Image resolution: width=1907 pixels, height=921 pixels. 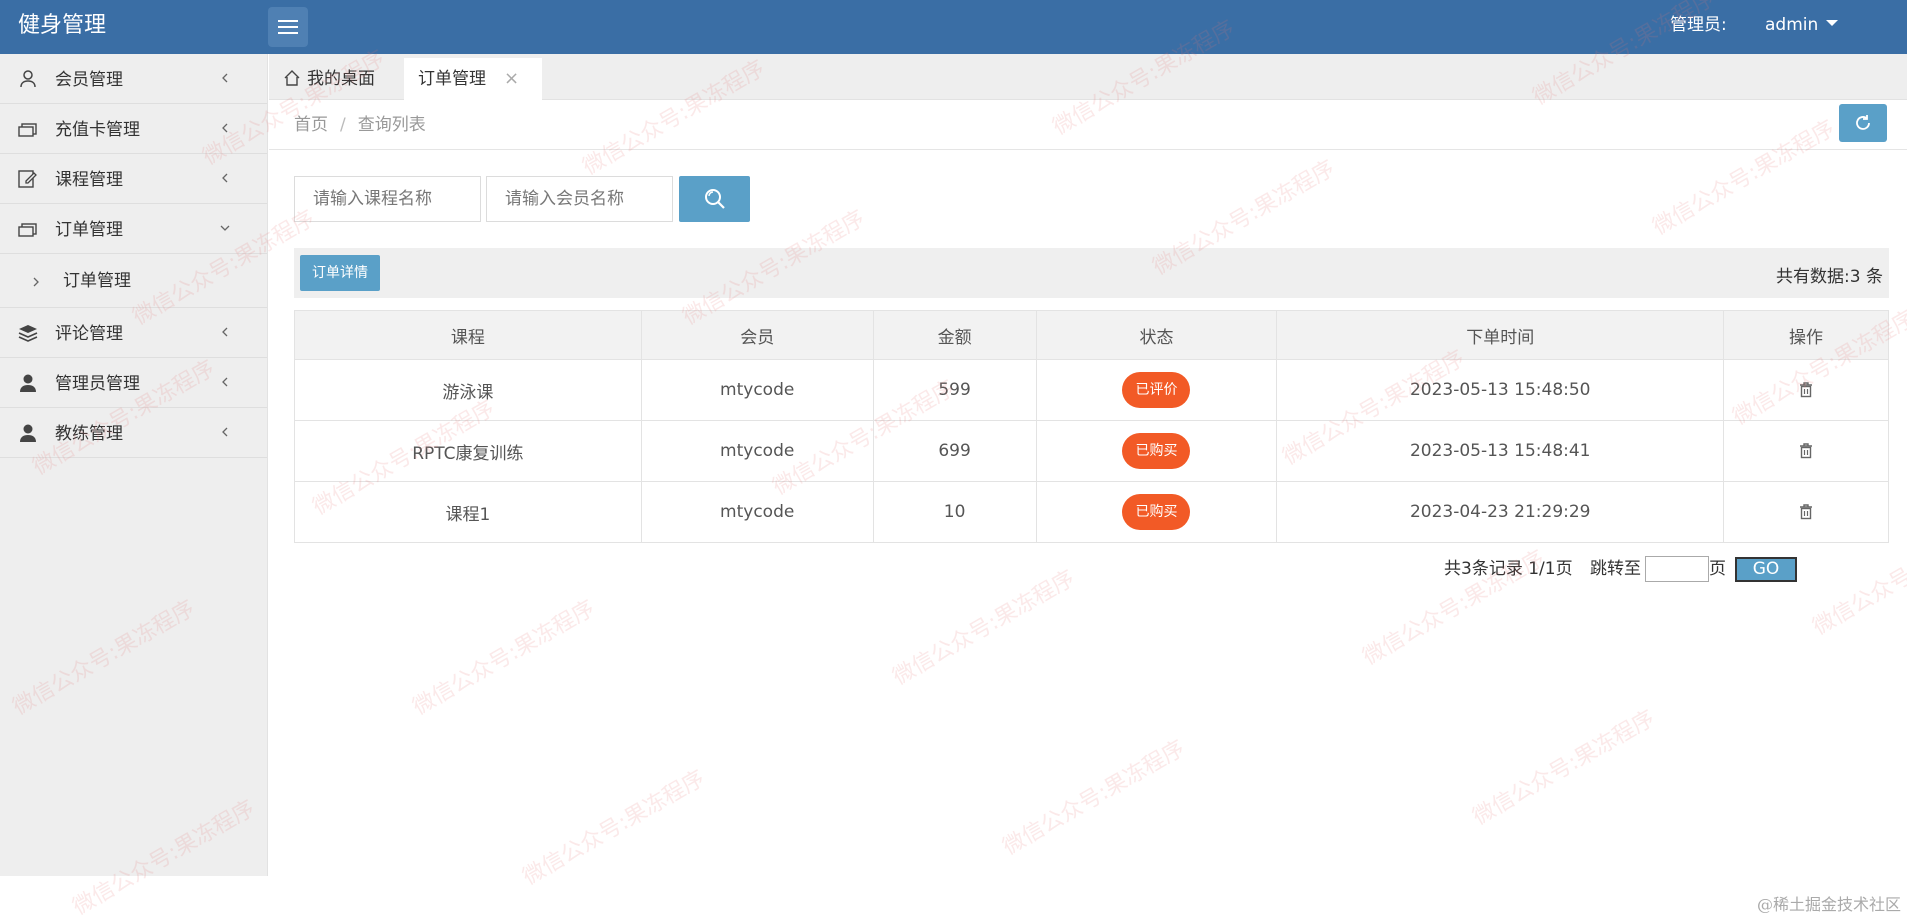 What do you see at coordinates (1500, 451) in the screenshot?
I see `cell-time: 2023-05-13 15:48:41` at bounding box center [1500, 451].